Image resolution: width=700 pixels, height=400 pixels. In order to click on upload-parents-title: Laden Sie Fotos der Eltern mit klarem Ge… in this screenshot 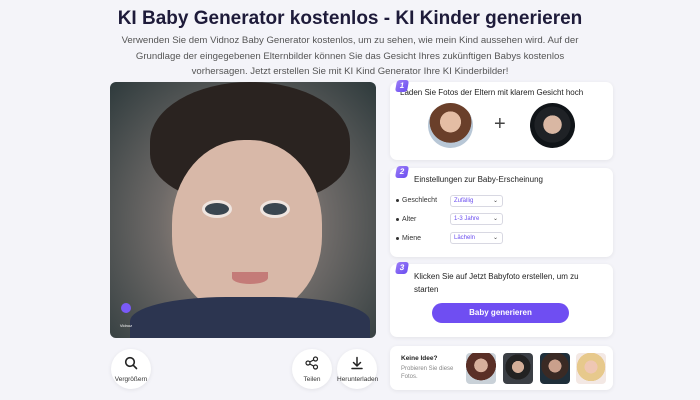, I will do `click(492, 92)`.